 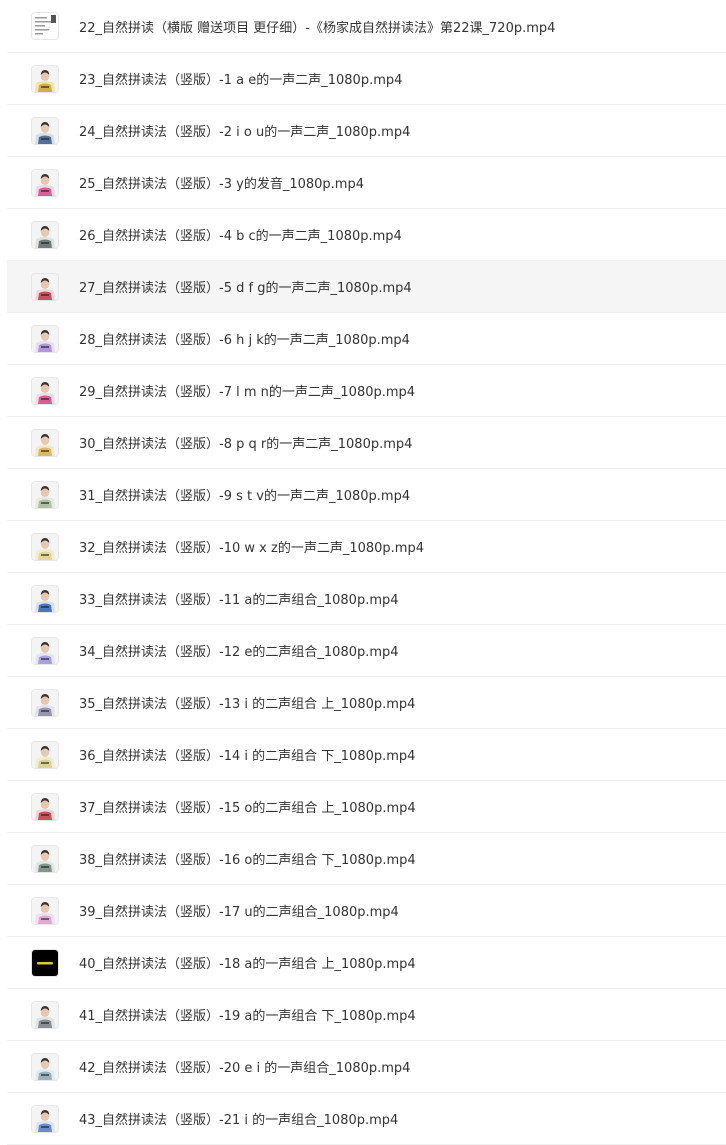 I want to click on file-name: 23_自然拼读法（竖版）-1 a e的一声二声_1080p.mp4, so click(x=240, y=78).